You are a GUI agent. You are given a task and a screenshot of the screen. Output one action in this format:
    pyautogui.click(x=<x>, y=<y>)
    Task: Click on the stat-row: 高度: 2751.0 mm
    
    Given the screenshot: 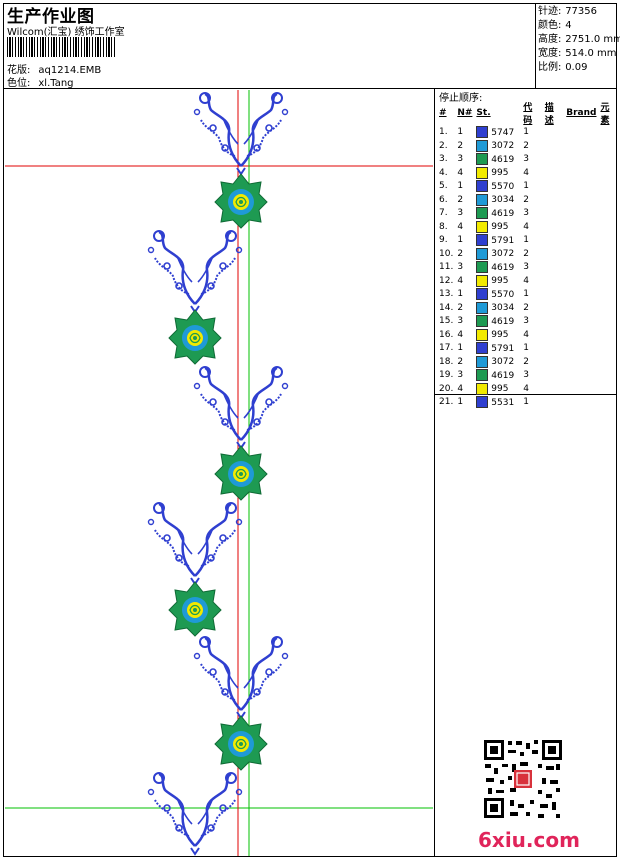 What is the action you would take?
    pyautogui.click(x=579, y=40)
    